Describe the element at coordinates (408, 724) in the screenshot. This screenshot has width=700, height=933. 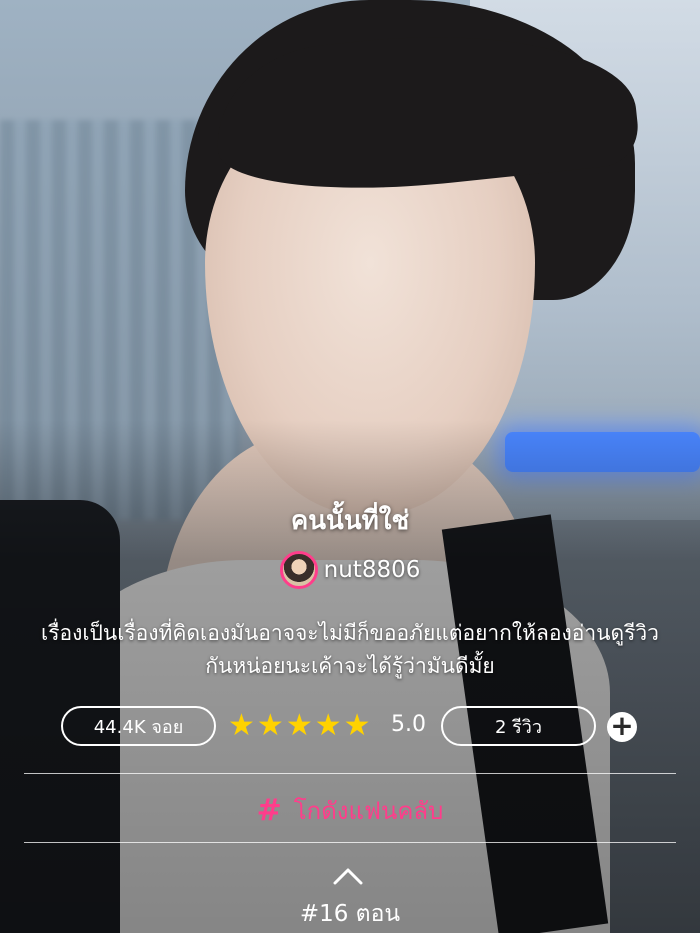
I see `rating-value: 5.0` at that location.